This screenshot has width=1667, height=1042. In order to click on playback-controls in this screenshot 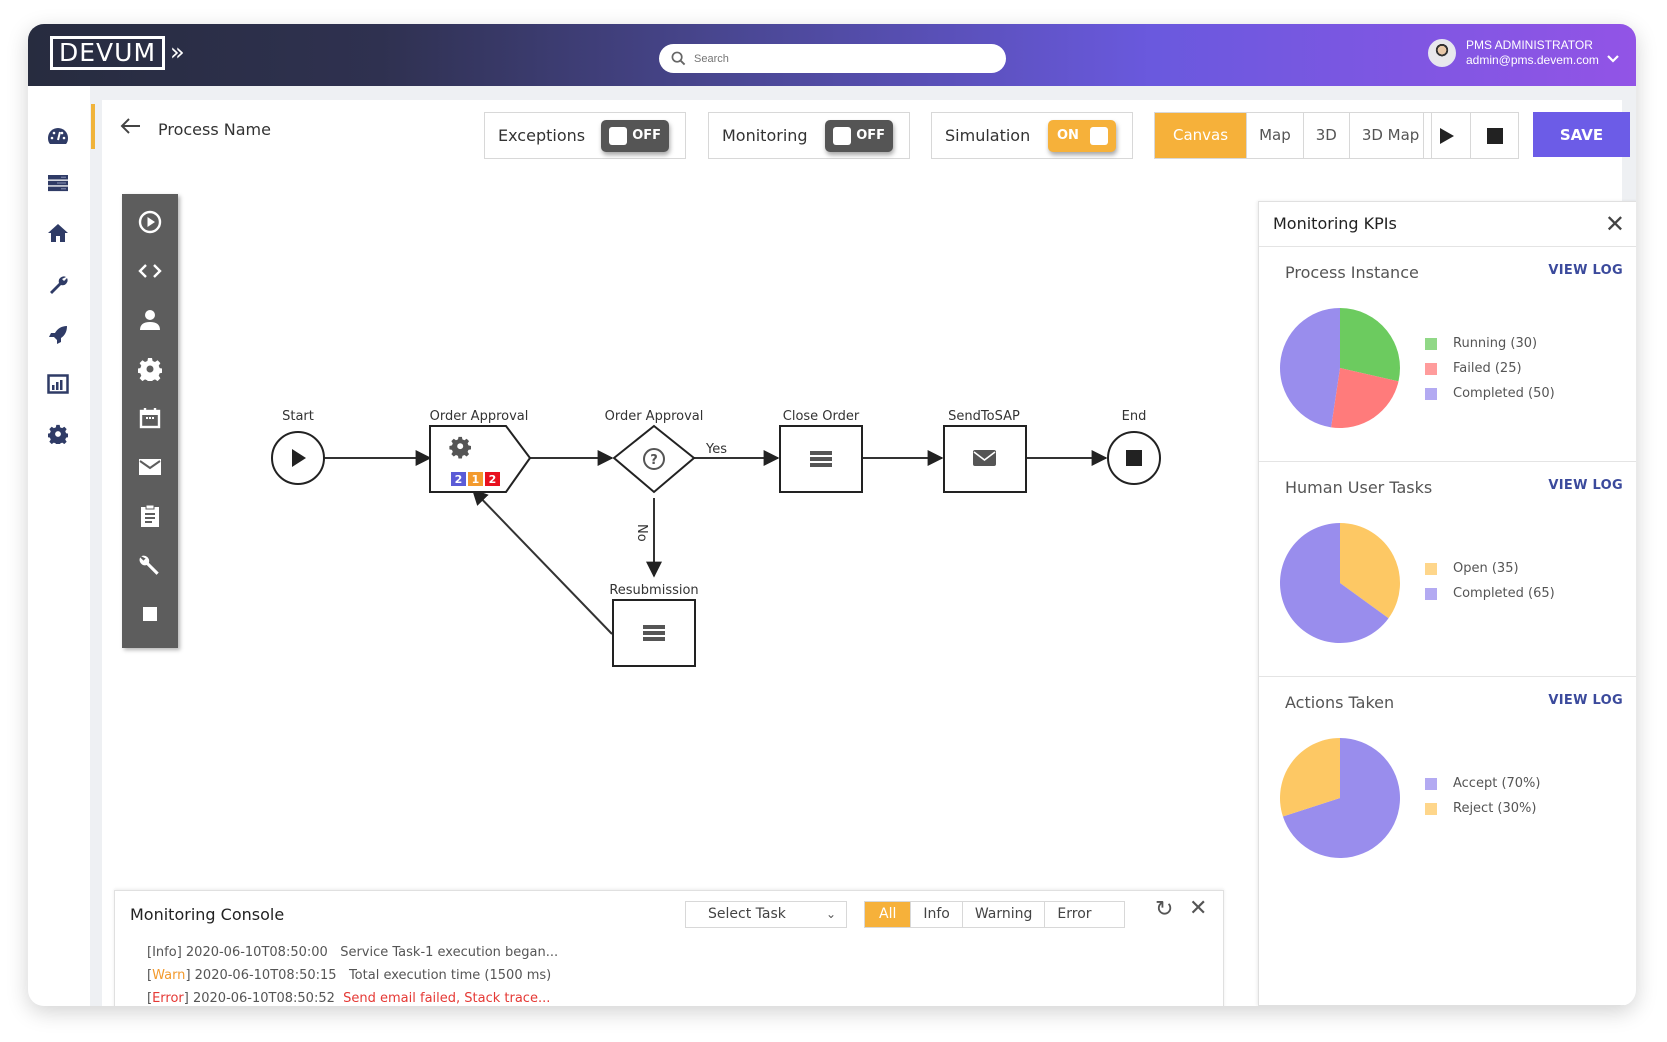, I will do `click(1471, 135)`.